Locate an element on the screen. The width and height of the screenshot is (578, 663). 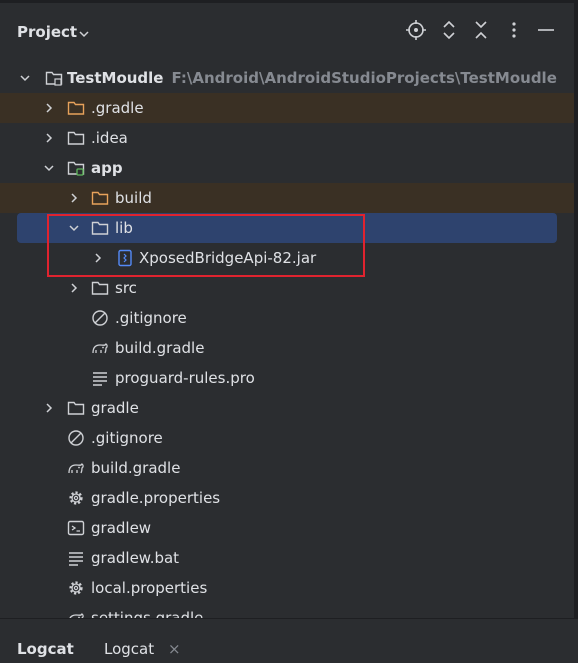
tree-row-gradle-properties: gradle.properties is located at coordinates (287, 498).